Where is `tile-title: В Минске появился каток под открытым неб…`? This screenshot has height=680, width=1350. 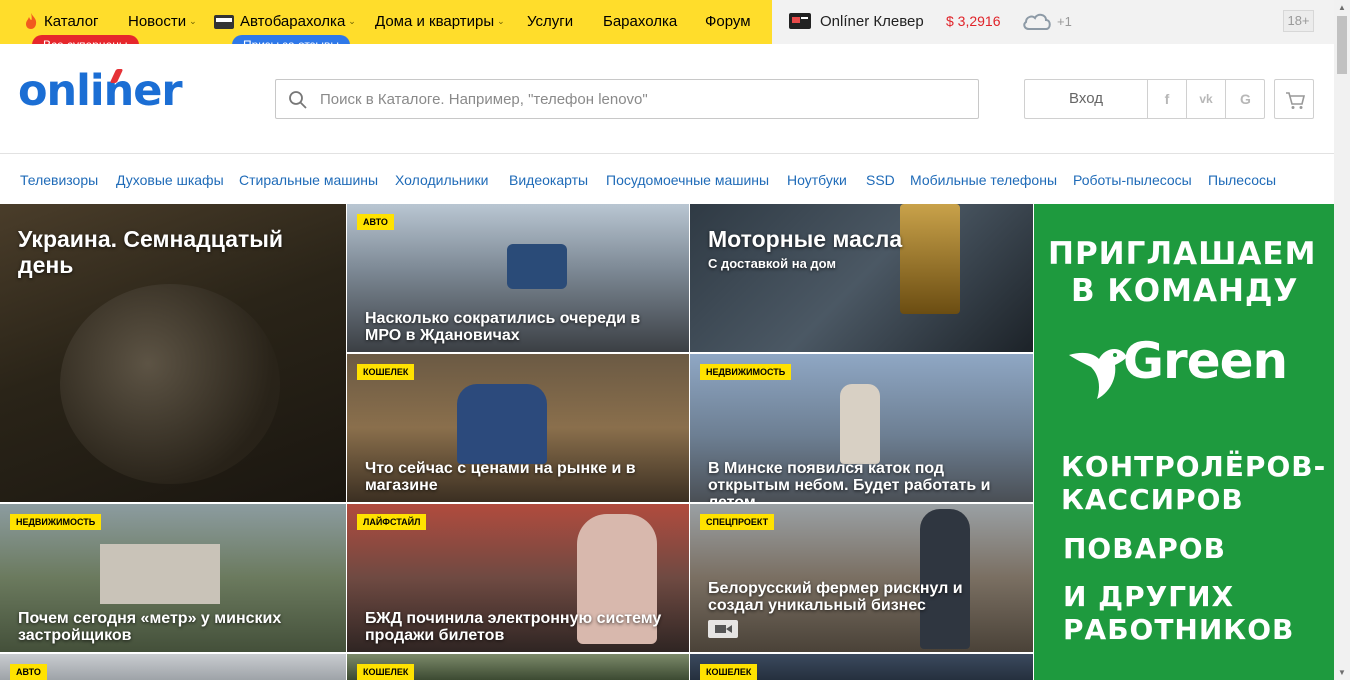 tile-title: В Минске появился каток под открытым неб… is located at coordinates (849, 481).